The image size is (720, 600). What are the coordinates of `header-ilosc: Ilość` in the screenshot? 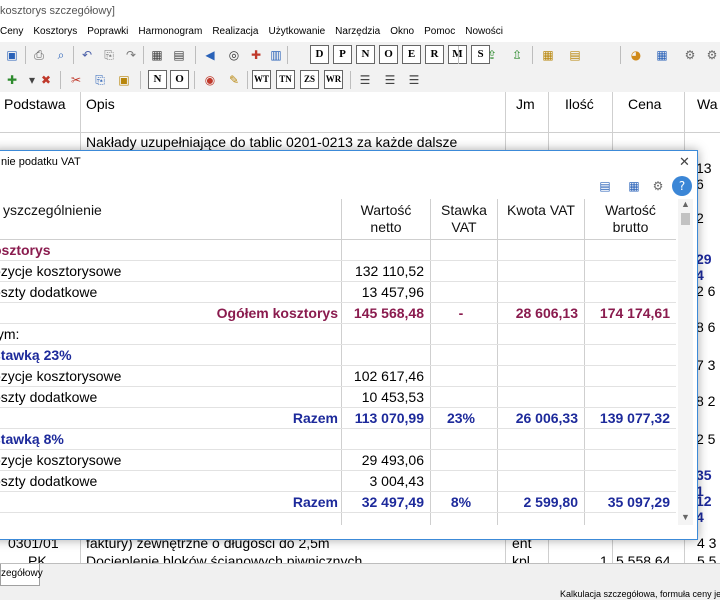 It's located at (579, 104).